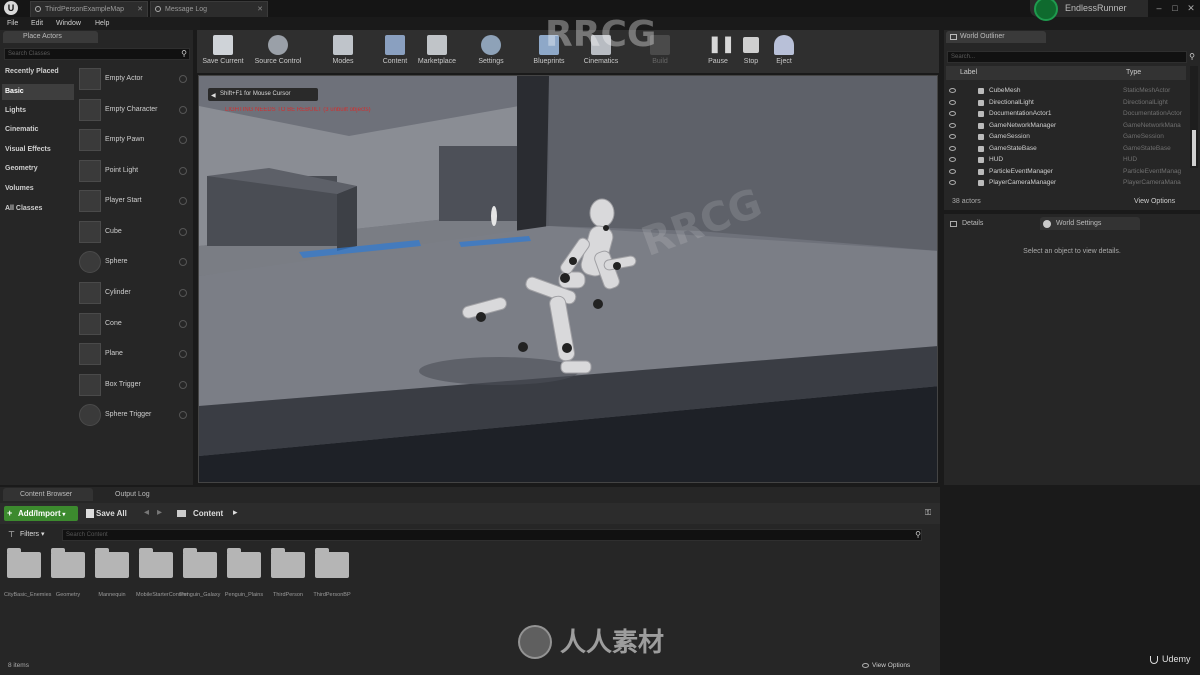 The image size is (1200, 675). I want to click on actor-empty-character: Empty Character, so click(133, 111).